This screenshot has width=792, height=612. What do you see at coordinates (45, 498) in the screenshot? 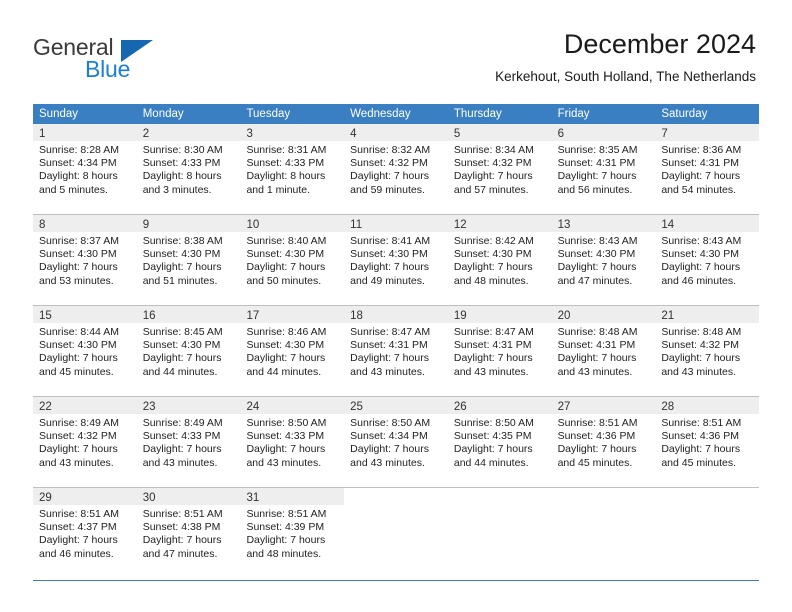
I see `day-number: 29` at bounding box center [45, 498].